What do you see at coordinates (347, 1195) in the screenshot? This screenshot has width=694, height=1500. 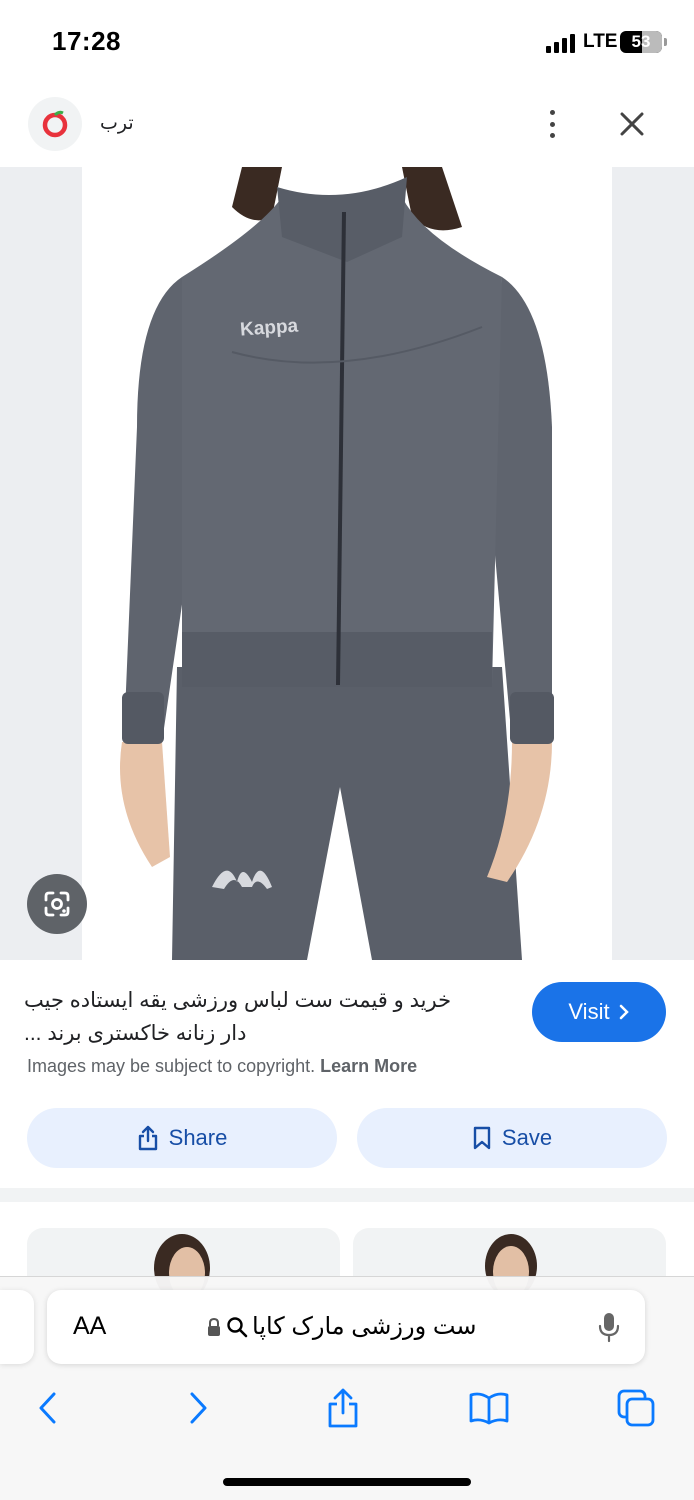 I see `section-divider` at bounding box center [347, 1195].